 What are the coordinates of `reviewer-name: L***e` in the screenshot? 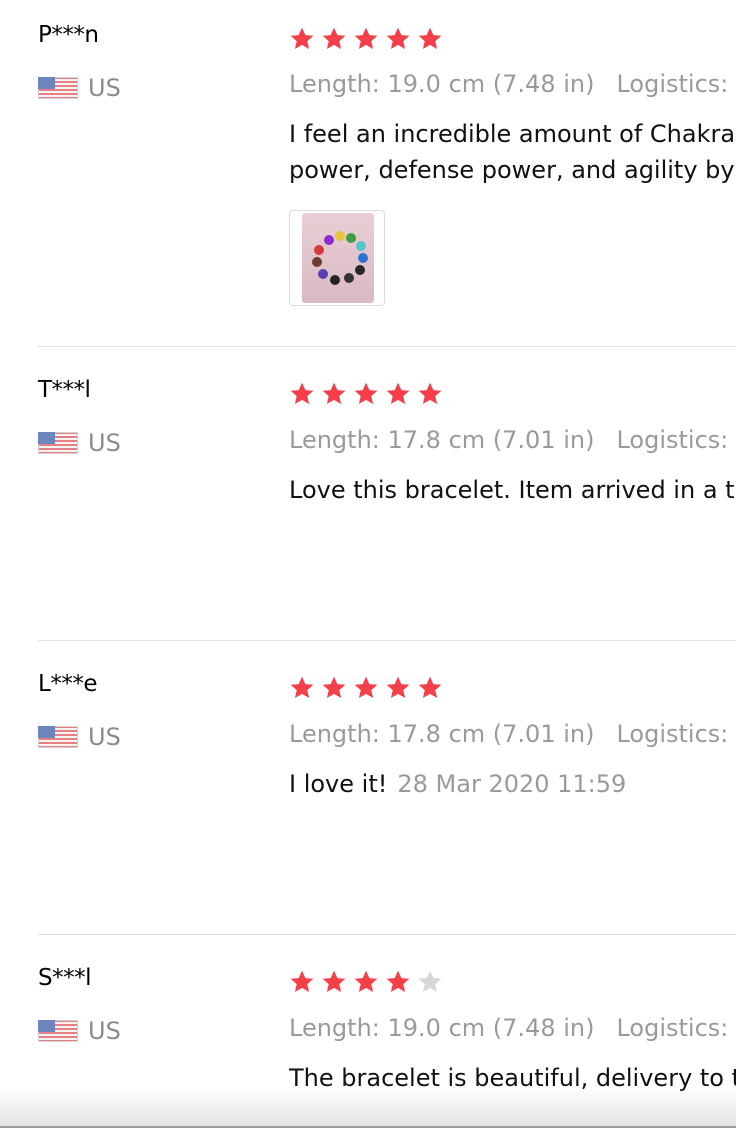 It's located at (67, 684).